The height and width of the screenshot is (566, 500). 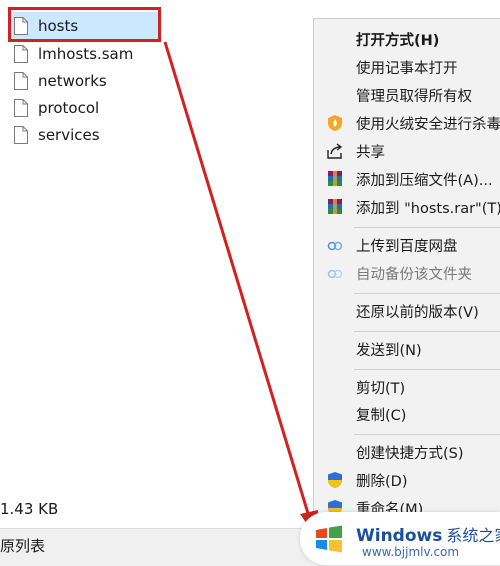 I want to click on watermark-brand-en: Windows, so click(x=399, y=536).